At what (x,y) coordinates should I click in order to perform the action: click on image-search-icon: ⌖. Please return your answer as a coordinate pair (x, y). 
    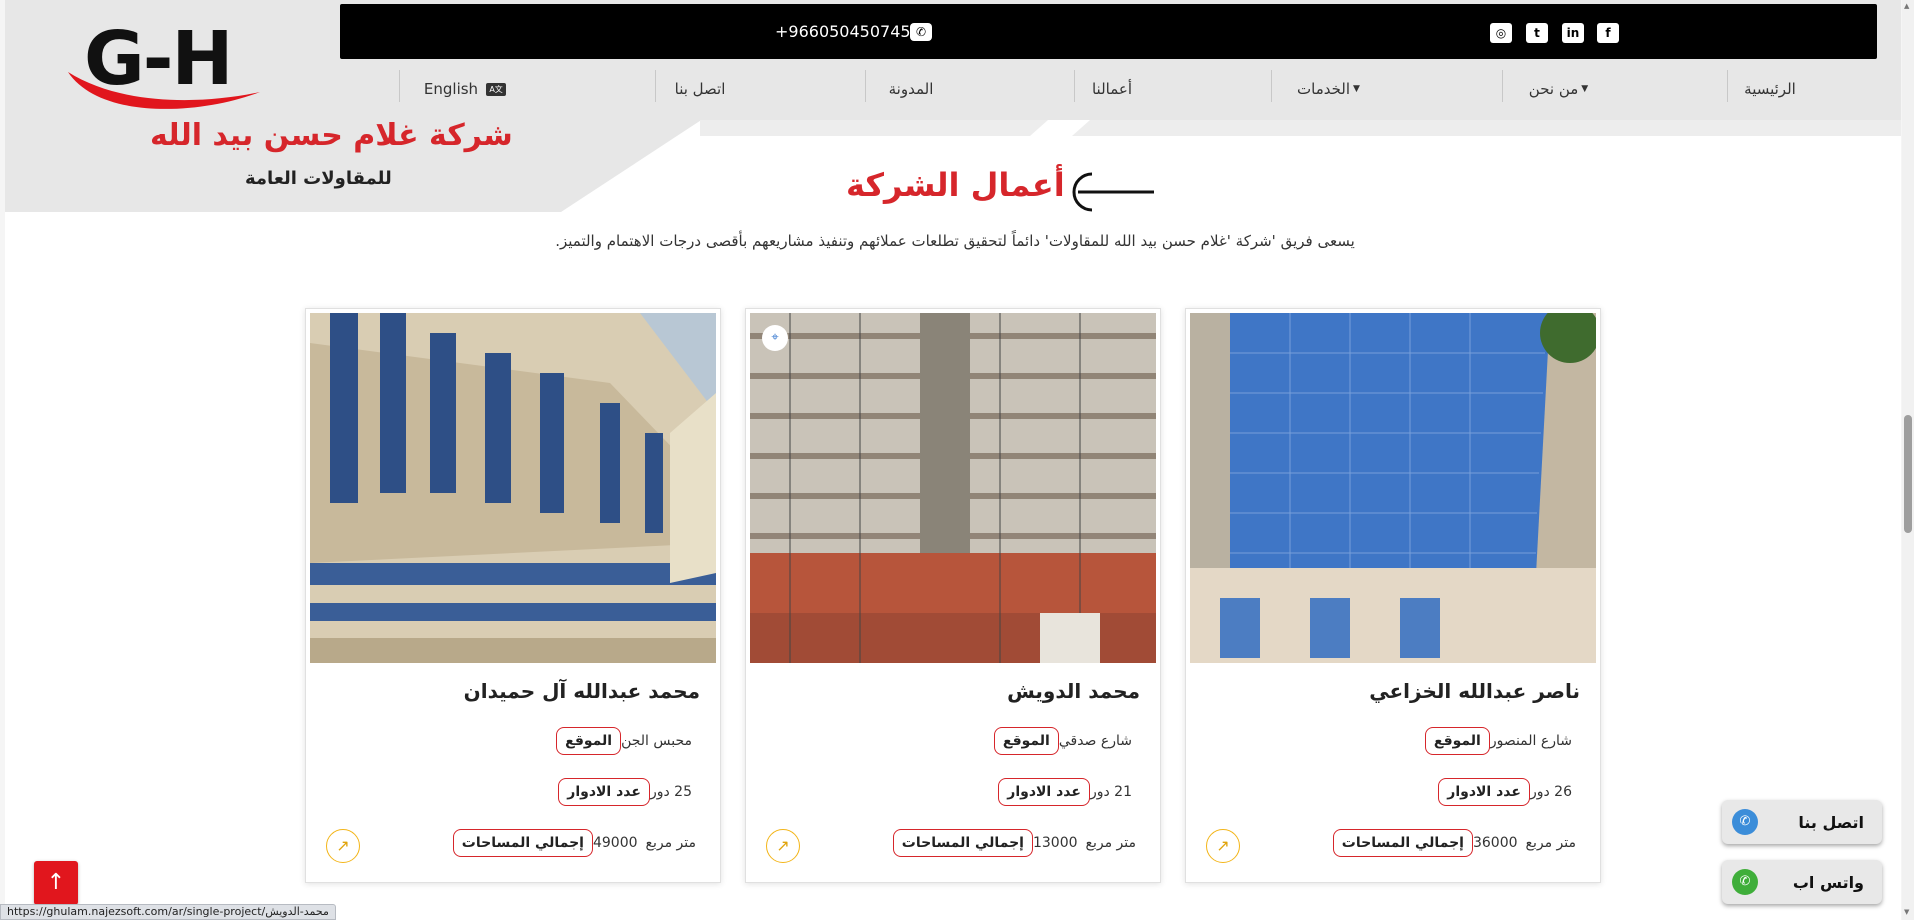
    Looking at the image, I should click on (775, 338).